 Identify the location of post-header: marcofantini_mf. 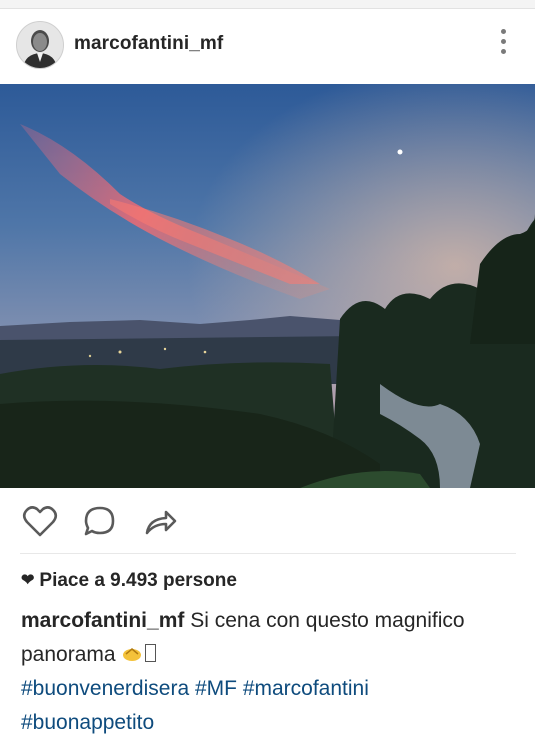
(267, 46).